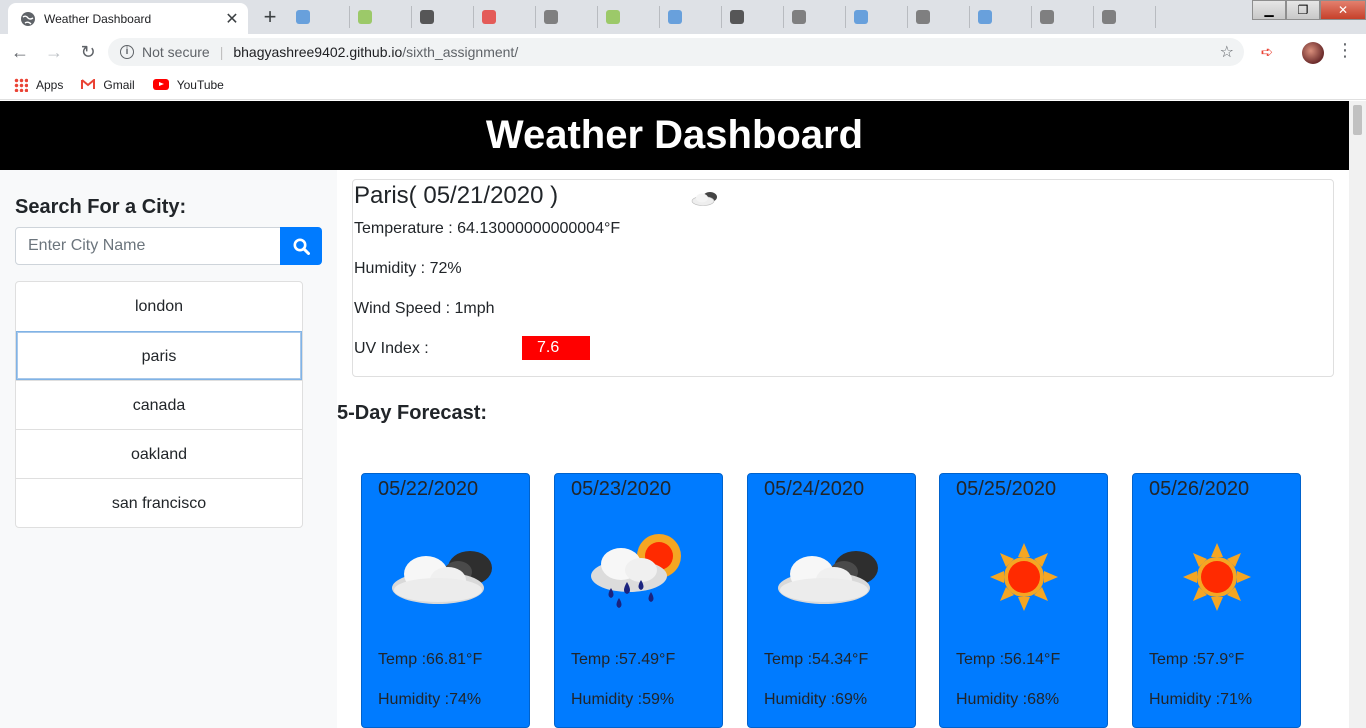 Image resolution: width=1366 pixels, height=728 pixels. Describe the element at coordinates (176, 52) in the screenshot. I see `security-label: Not secure` at that location.